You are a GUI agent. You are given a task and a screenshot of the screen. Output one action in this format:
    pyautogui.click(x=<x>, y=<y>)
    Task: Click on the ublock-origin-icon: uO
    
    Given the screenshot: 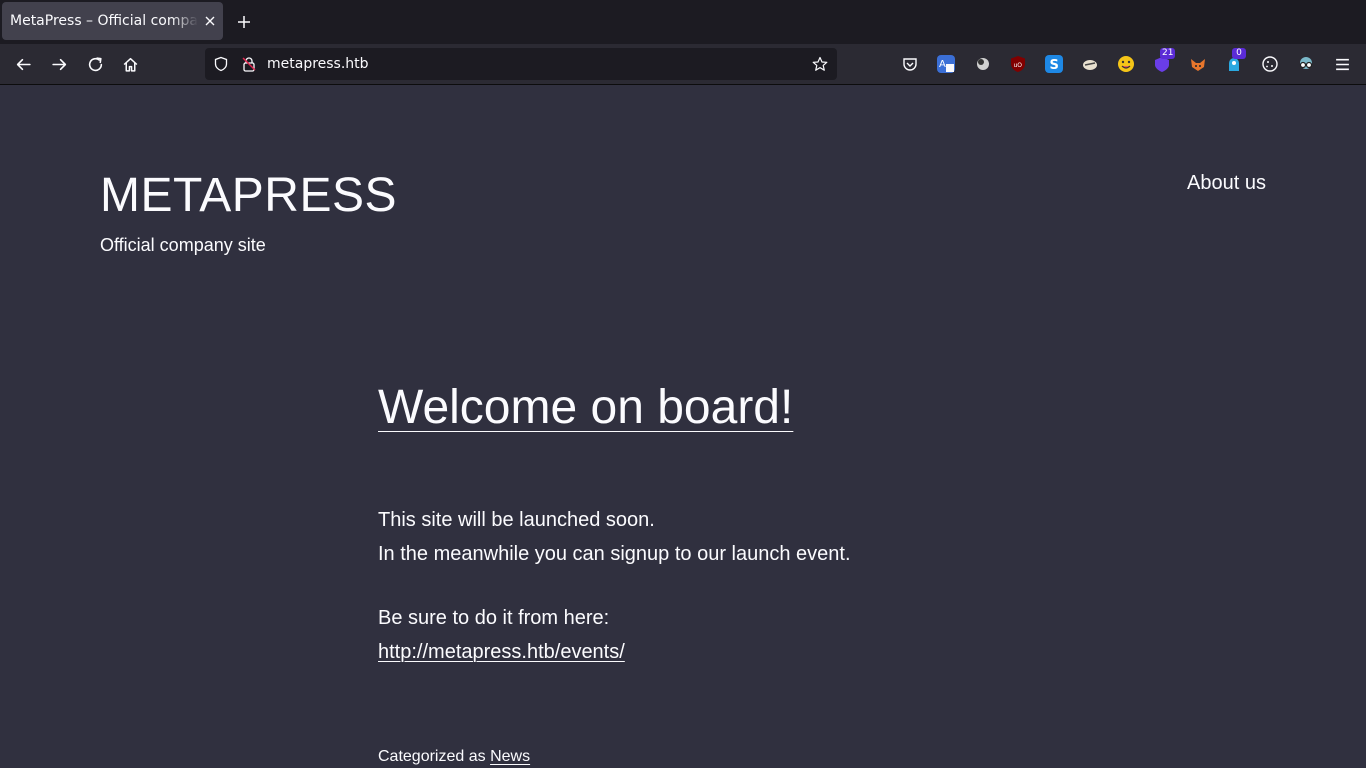 What is the action you would take?
    pyautogui.click(x=1018, y=64)
    